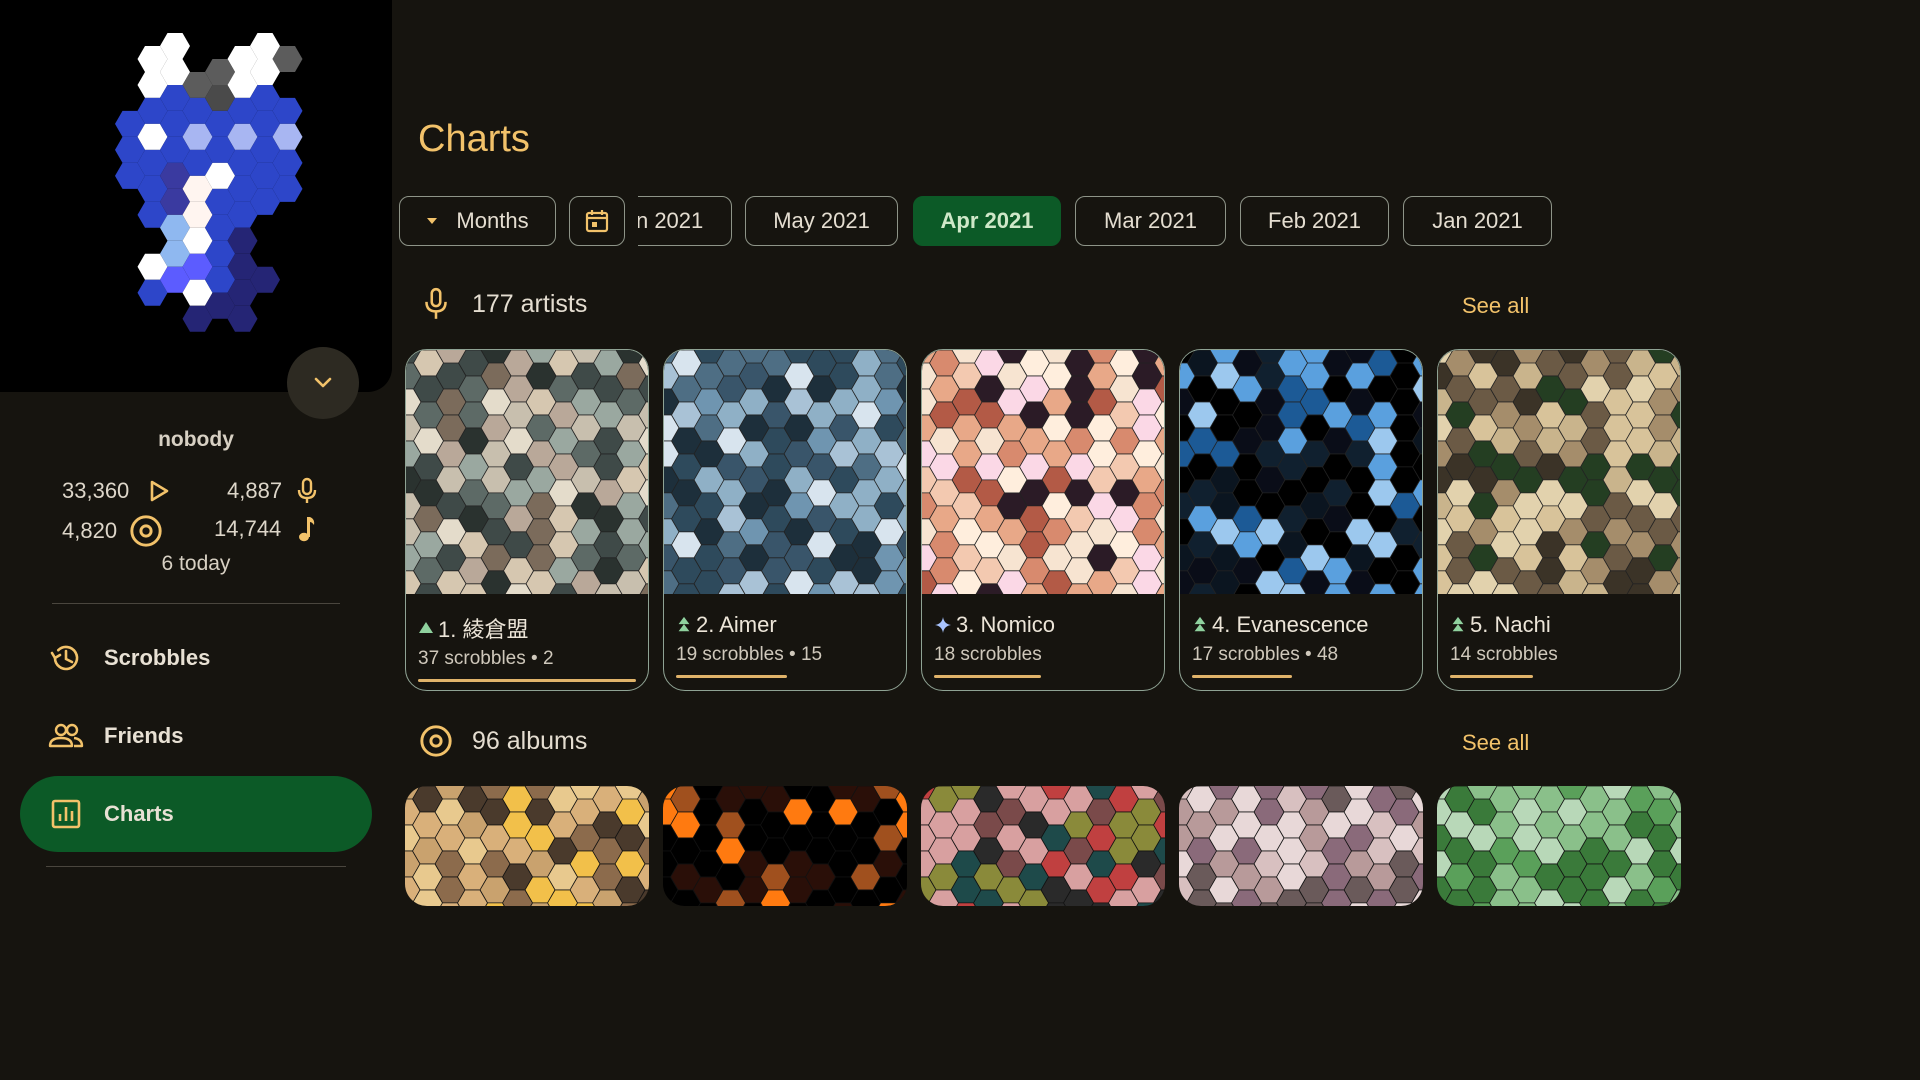 The height and width of the screenshot is (1080, 1920). What do you see at coordinates (157, 657) in the screenshot?
I see `nav-label: Scrobbles` at bounding box center [157, 657].